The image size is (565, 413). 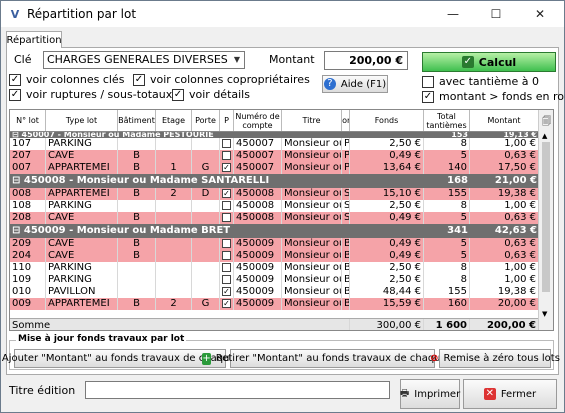 I want to click on cell-lot: 107, so click(x=28, y=144).